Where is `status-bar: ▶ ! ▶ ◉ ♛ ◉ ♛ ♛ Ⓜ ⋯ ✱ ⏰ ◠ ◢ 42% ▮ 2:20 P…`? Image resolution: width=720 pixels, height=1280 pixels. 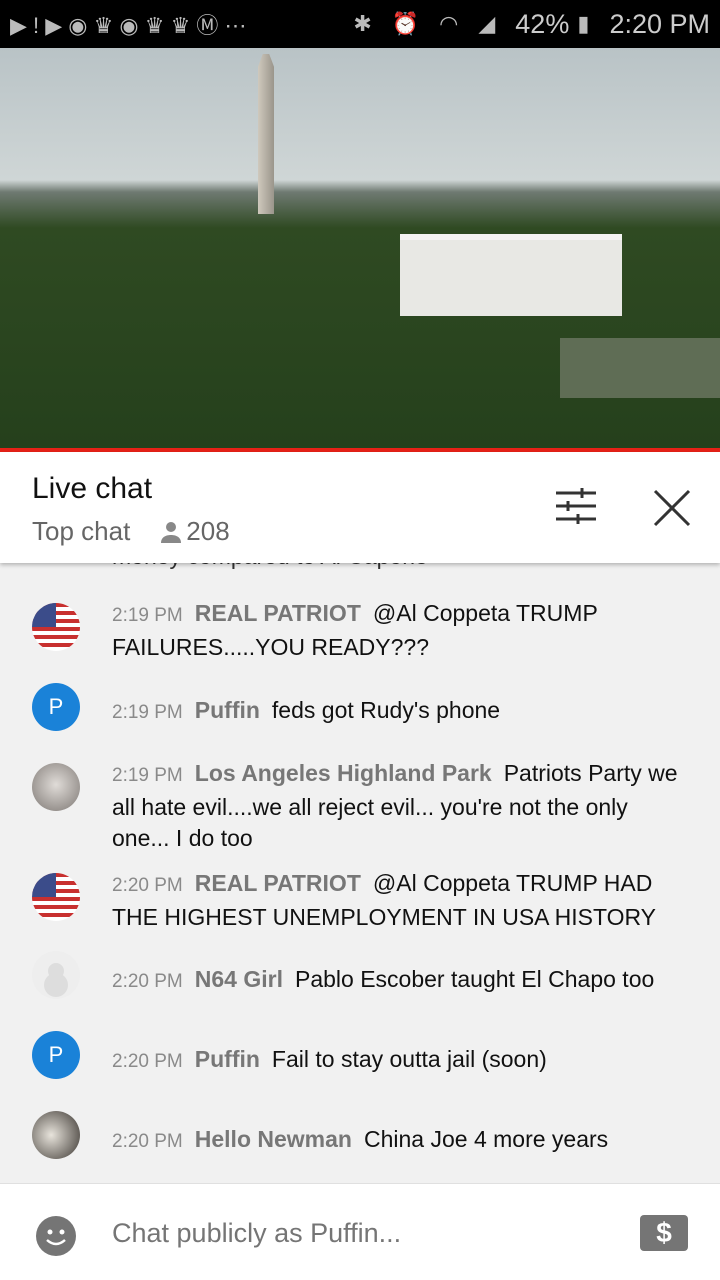
status-bar: ▶ ! ▶ ◉ ♛ ◉ ♛ ♛ Ⓜ ⋯ ✱ ⏰ ◠ ◢ 42% ▮ 2:20 P… is located at coordinates (360, 24).